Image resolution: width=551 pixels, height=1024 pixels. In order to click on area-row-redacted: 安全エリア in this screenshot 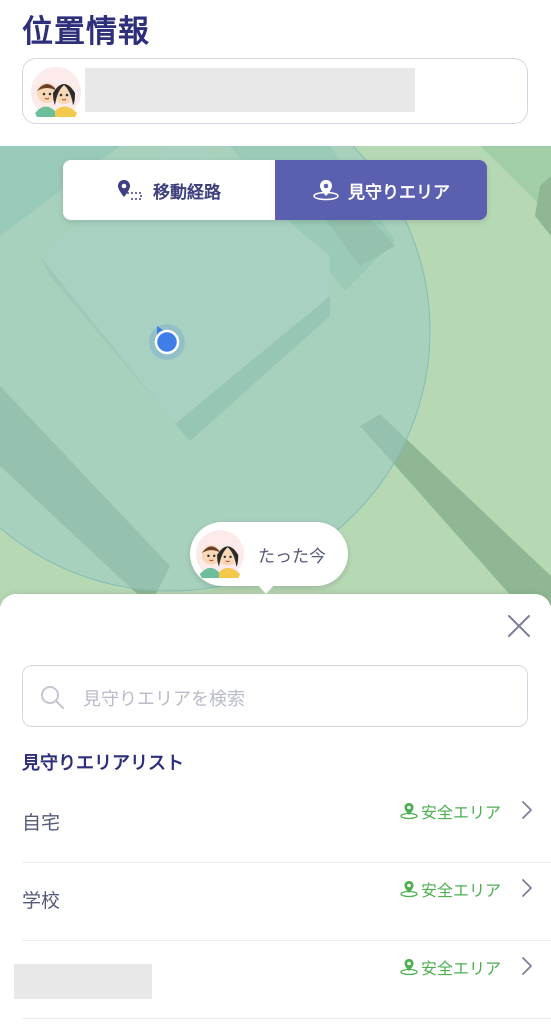, I will do `click(282, 979)`.